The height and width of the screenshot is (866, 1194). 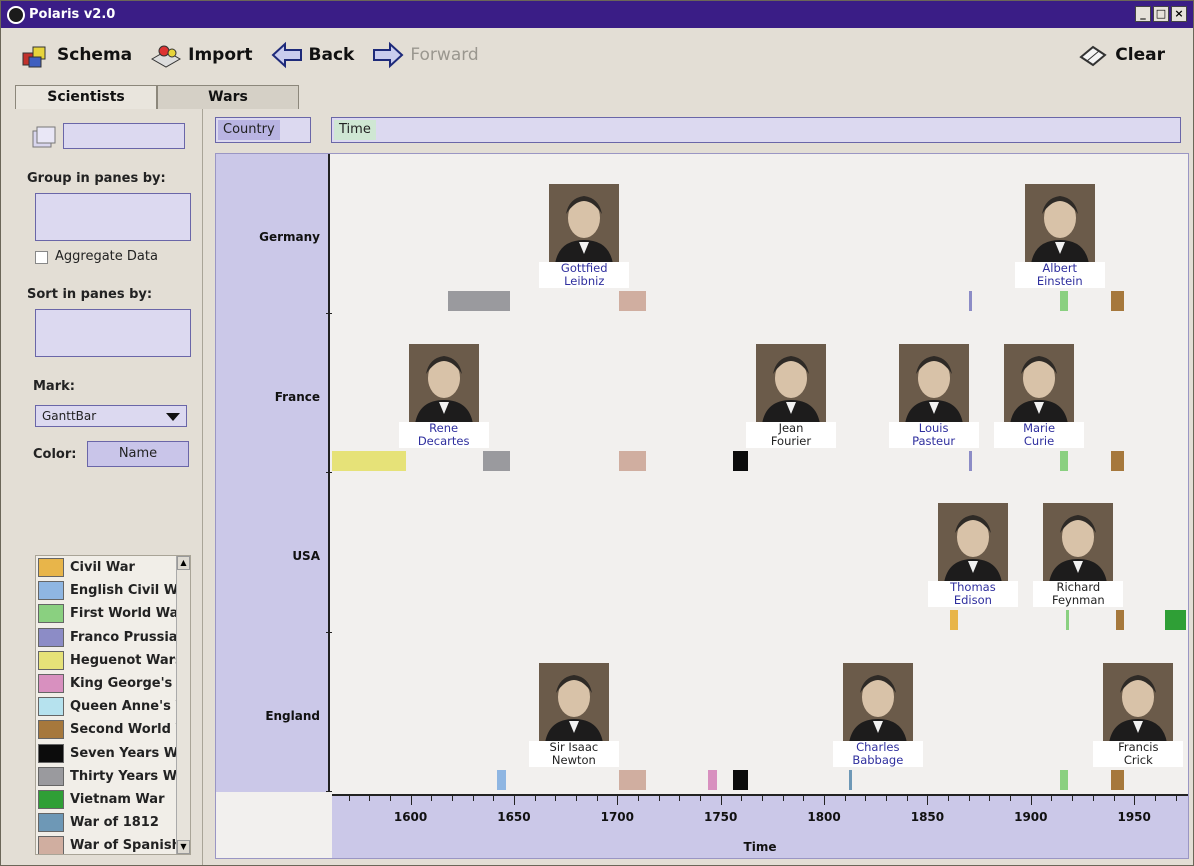 What do you see at coordinates (760, 826) in the screenshot?
I see `time-axis: Time 1600 1650 1700 1750 1800 1850 1900 1950` at bounding box center [760, 826].